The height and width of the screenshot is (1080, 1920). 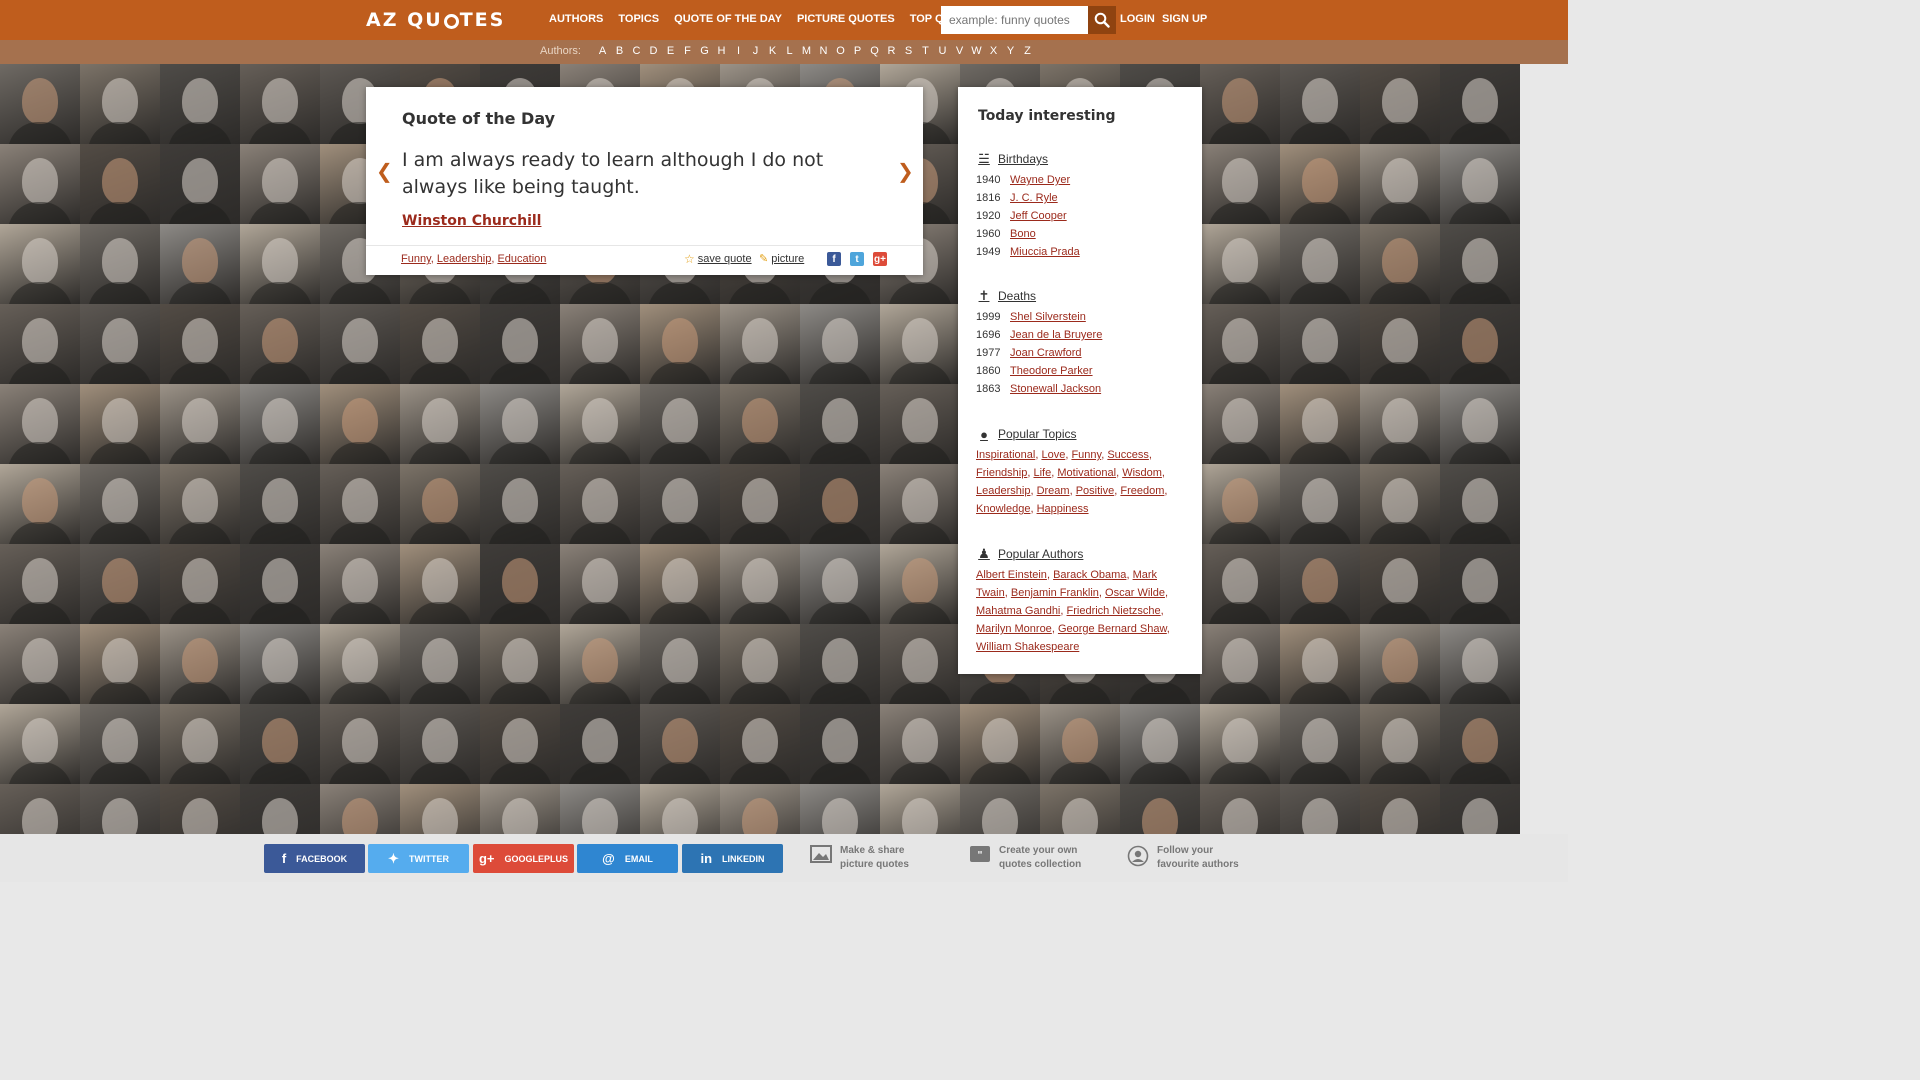 I want to click on topic-link: Love, so click(x=1053, y=455).